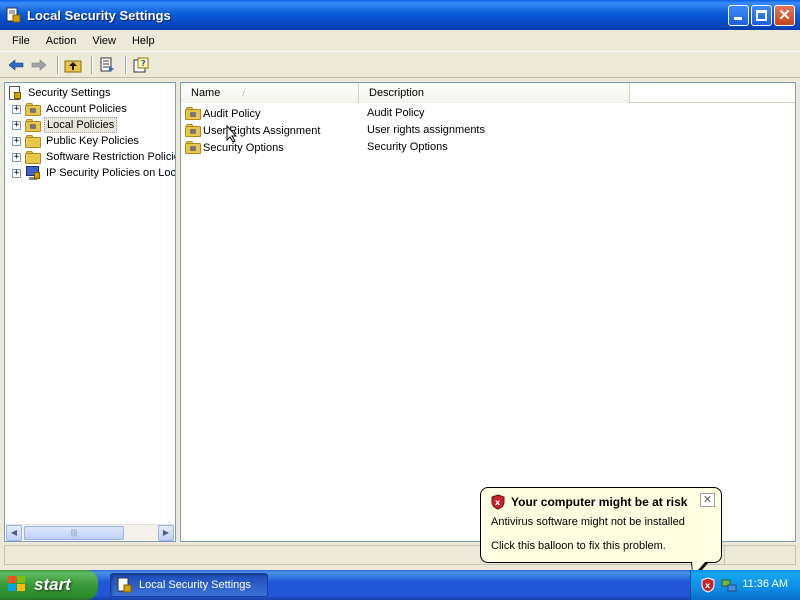 The width and height of the screenshot is (800, 600). I want to click on start-button: start, so click(49, 585).